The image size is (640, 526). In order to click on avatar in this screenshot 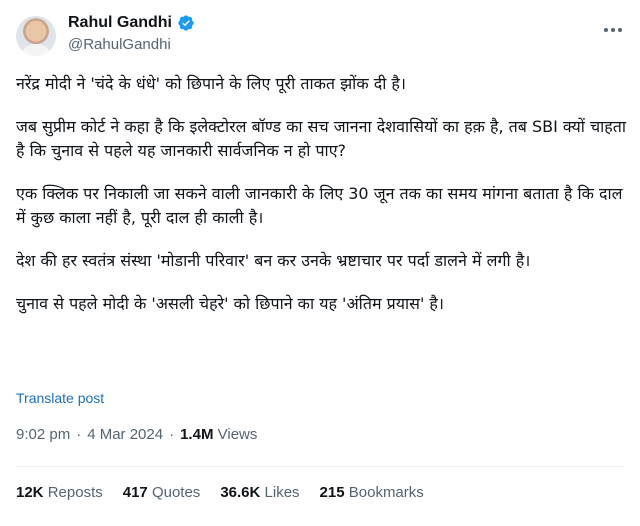, I will do `click(36, 36)`.